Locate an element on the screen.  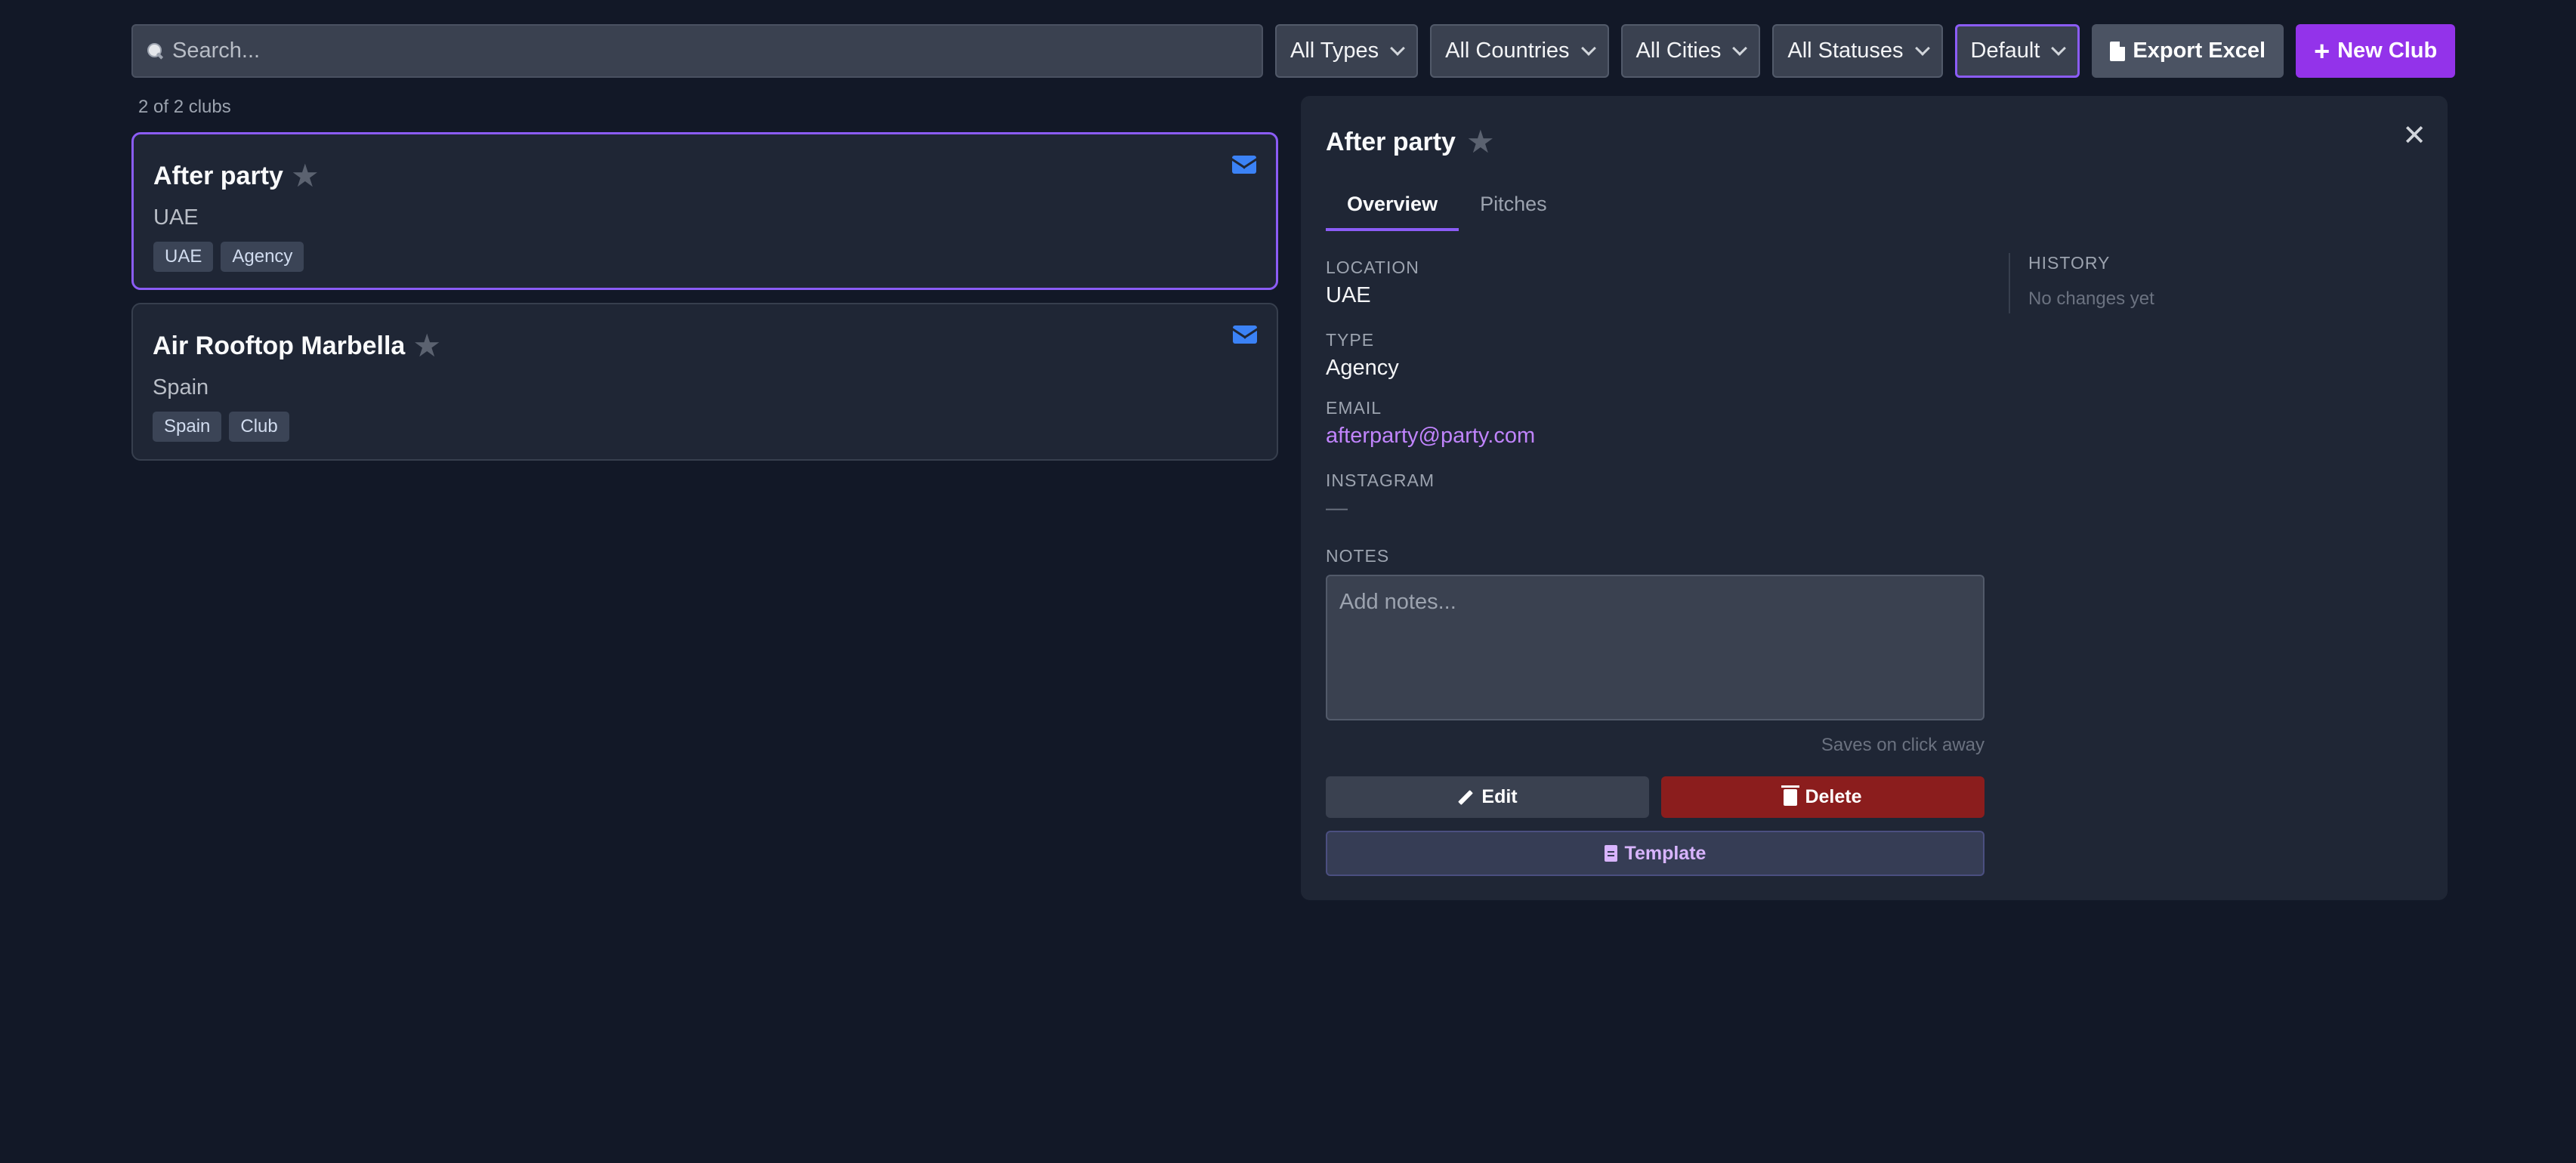
export-excel-button: Export Excel is located at coordinates (2188, 51).